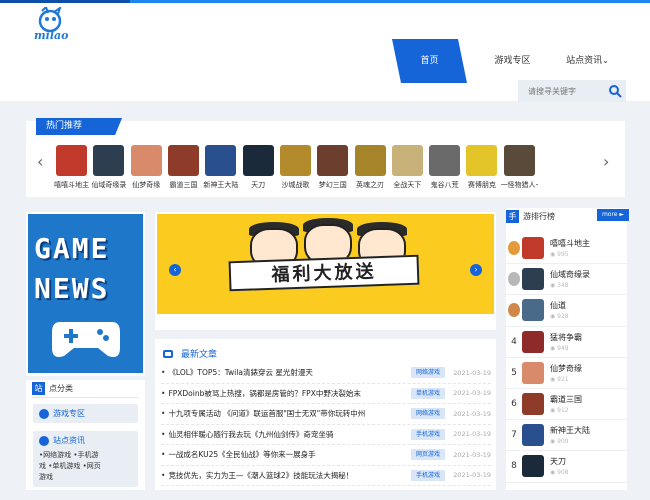 Image resolution: width=650 pixels, height=500 pixels. Describe the element at coordinates (566, 373) in the screenshot. I see `ranking-item: 5 仙梦奇缘 ◉ 921` at that location.